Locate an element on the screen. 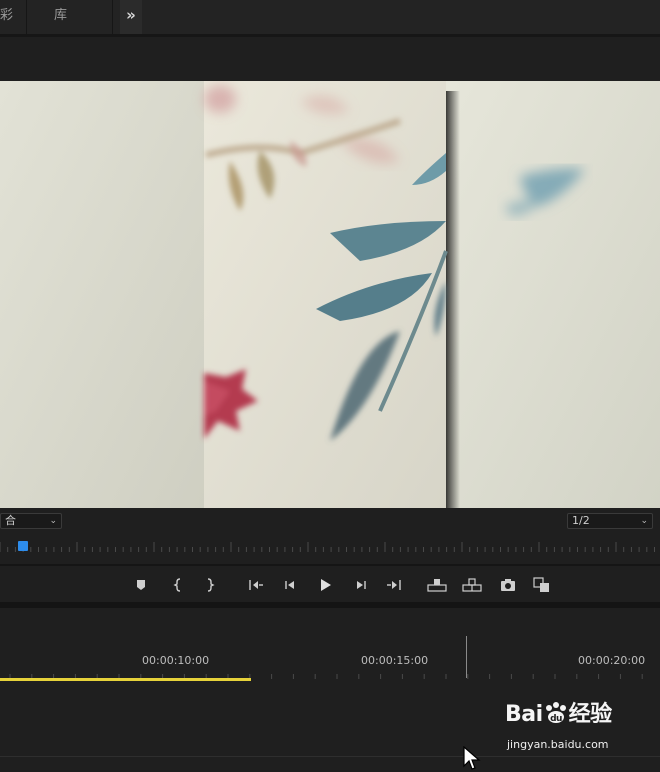 The height and width of the screenshot is (772, 660). compare-view-button is located at coordinates (542, 584).